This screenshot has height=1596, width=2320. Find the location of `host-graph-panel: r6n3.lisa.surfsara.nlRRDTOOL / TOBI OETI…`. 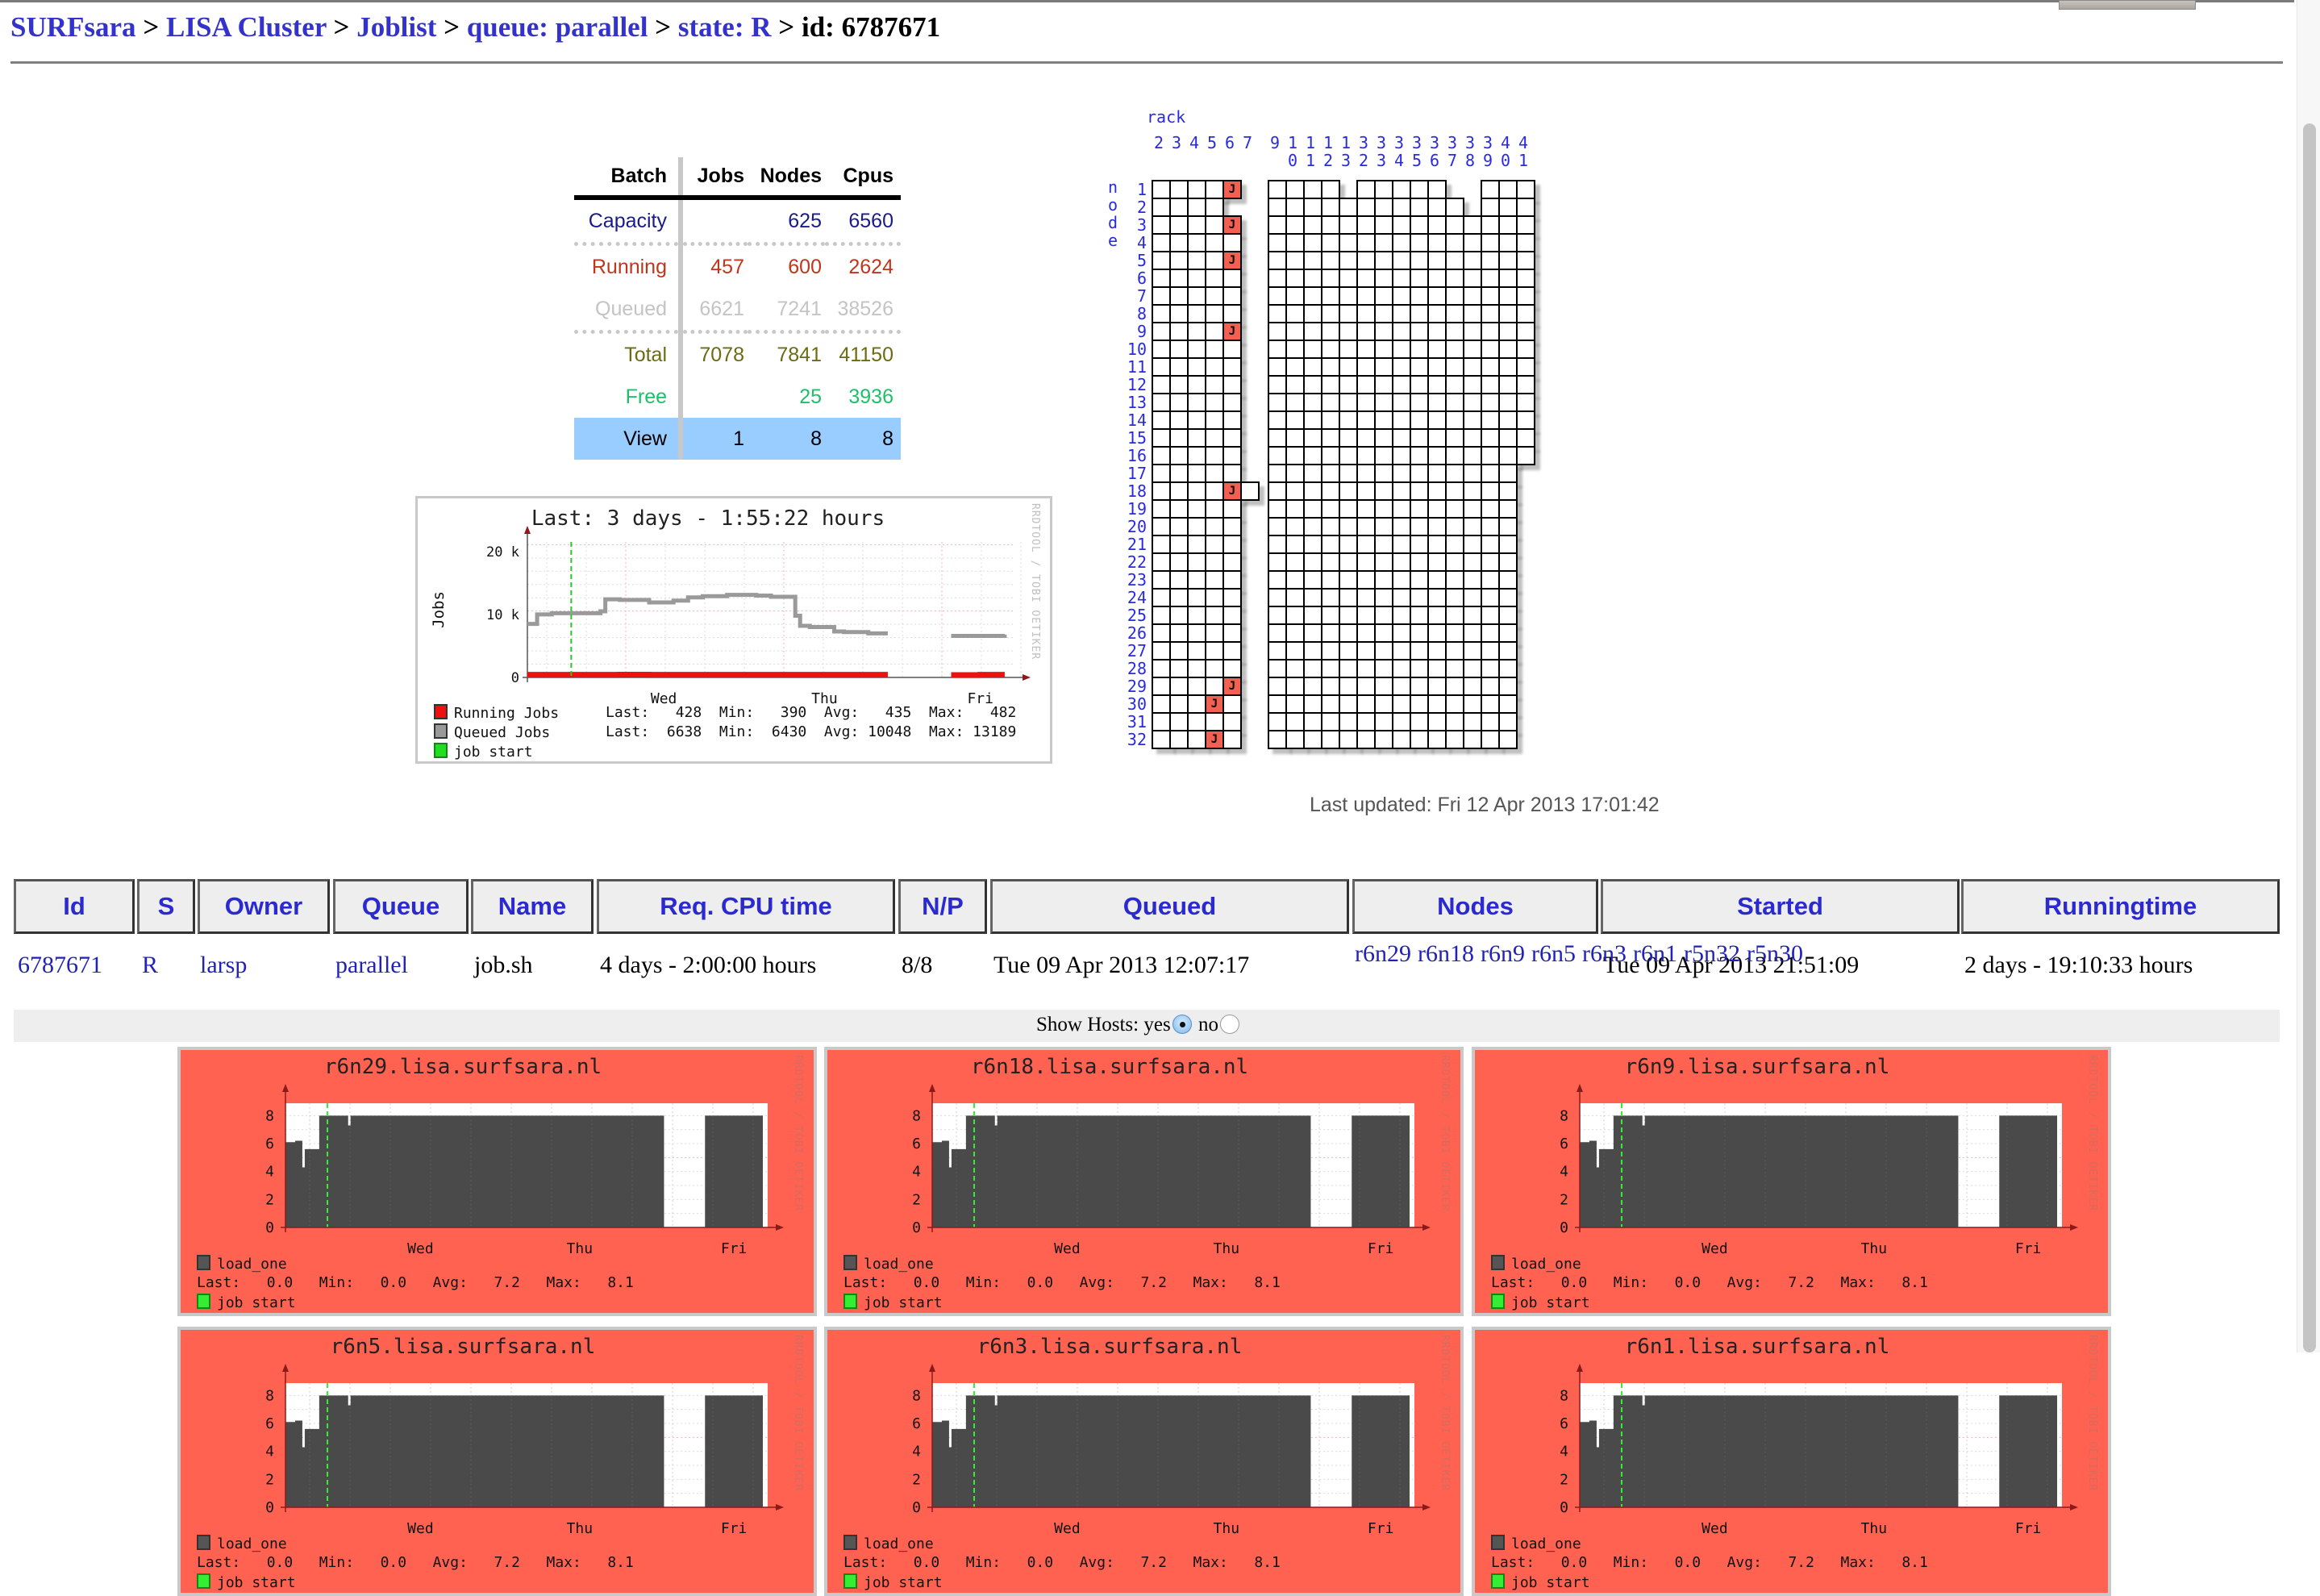

host-graph-panel: r6n3.lisa.surfsara.nlRRDTOOL / TOBI OETI… is located at coordinates (1144, 1461).